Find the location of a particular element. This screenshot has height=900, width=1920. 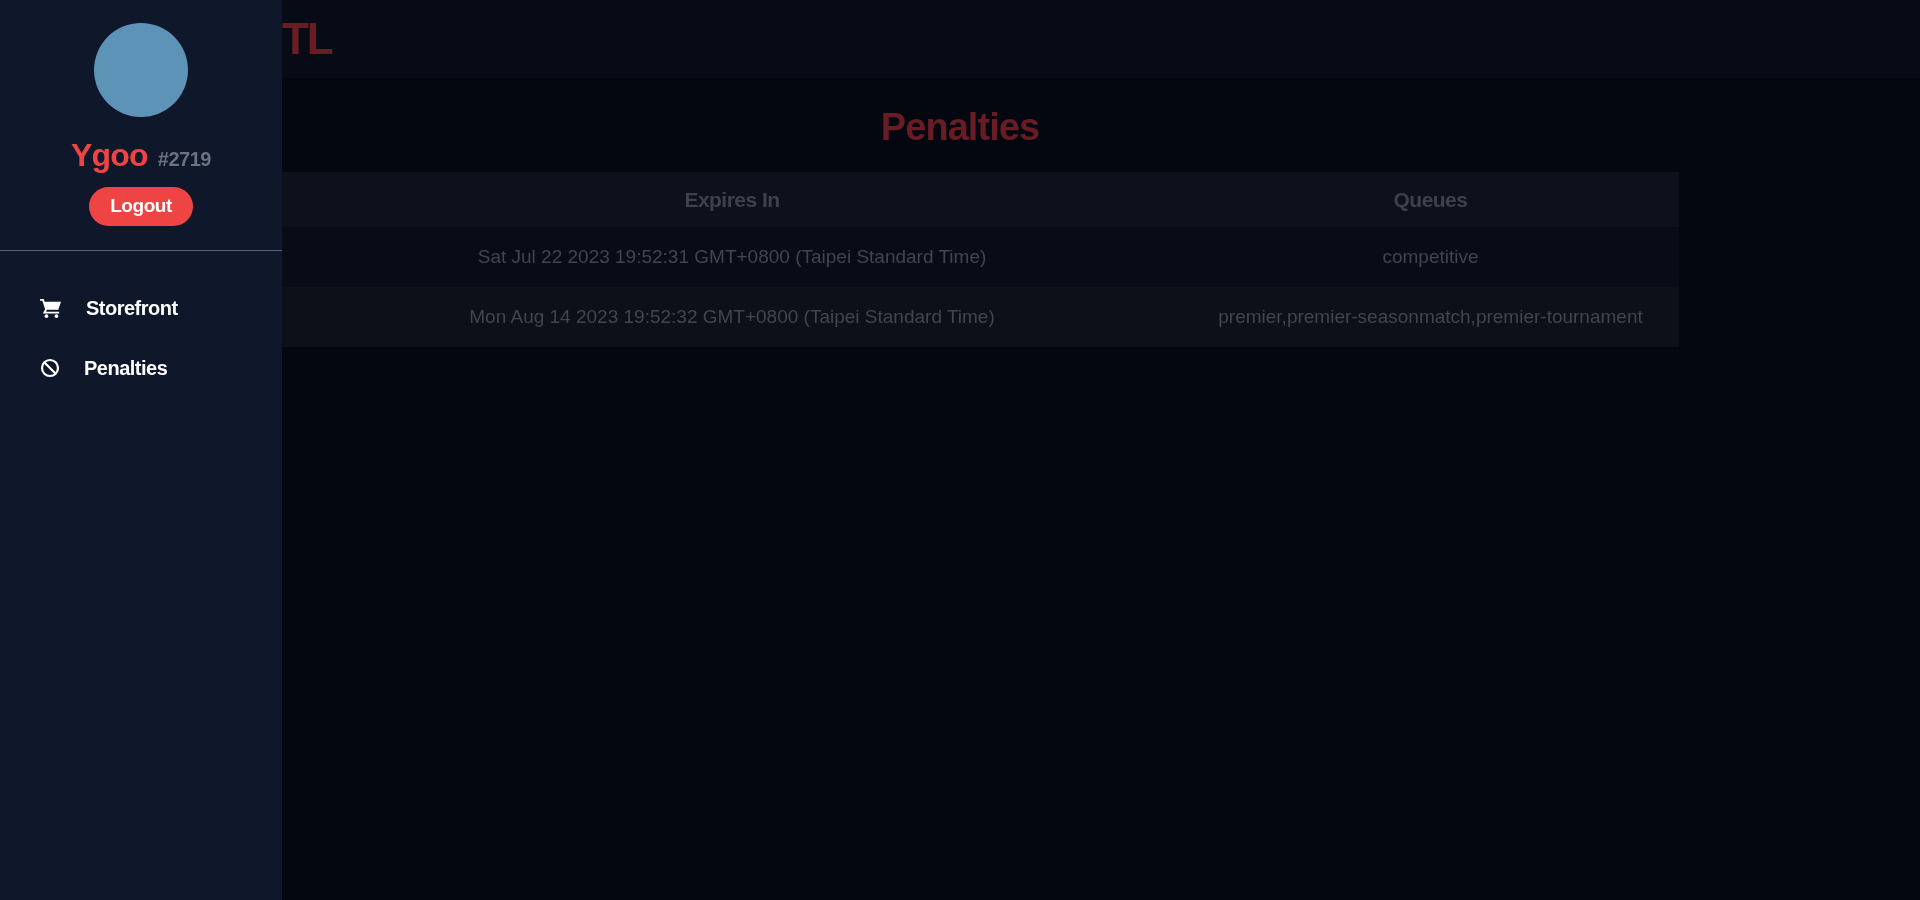

user-tag: #2719 is located at coordinates (184, 159).